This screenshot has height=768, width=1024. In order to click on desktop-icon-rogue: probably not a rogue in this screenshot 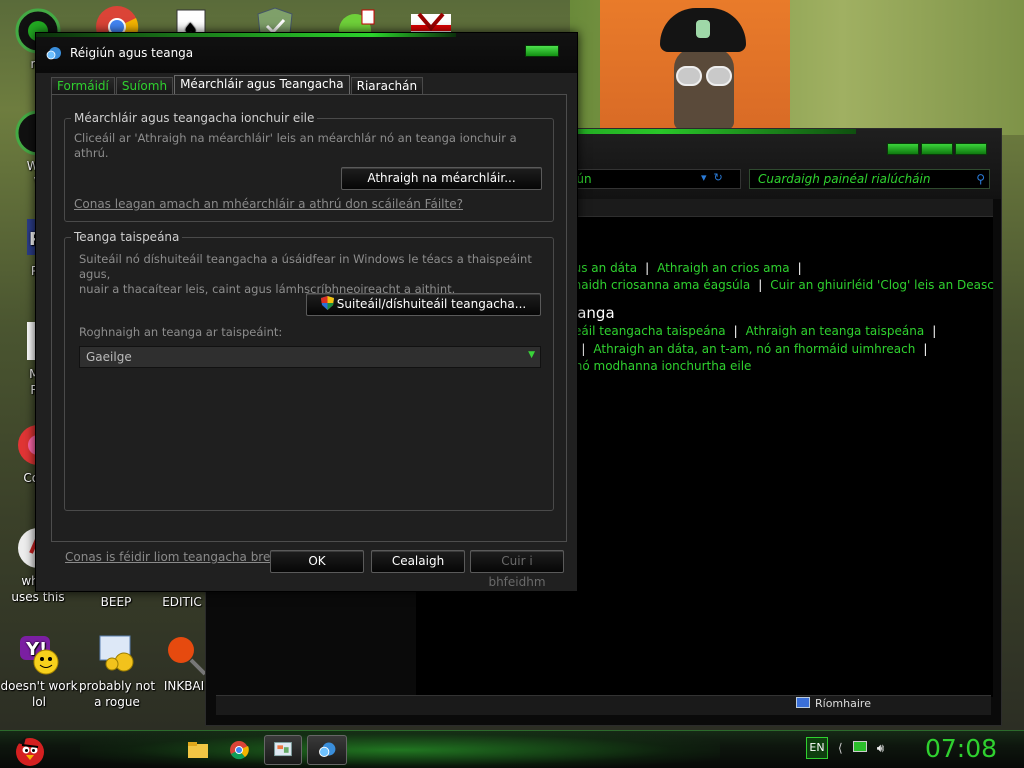, I will do `click(117, 670)`.